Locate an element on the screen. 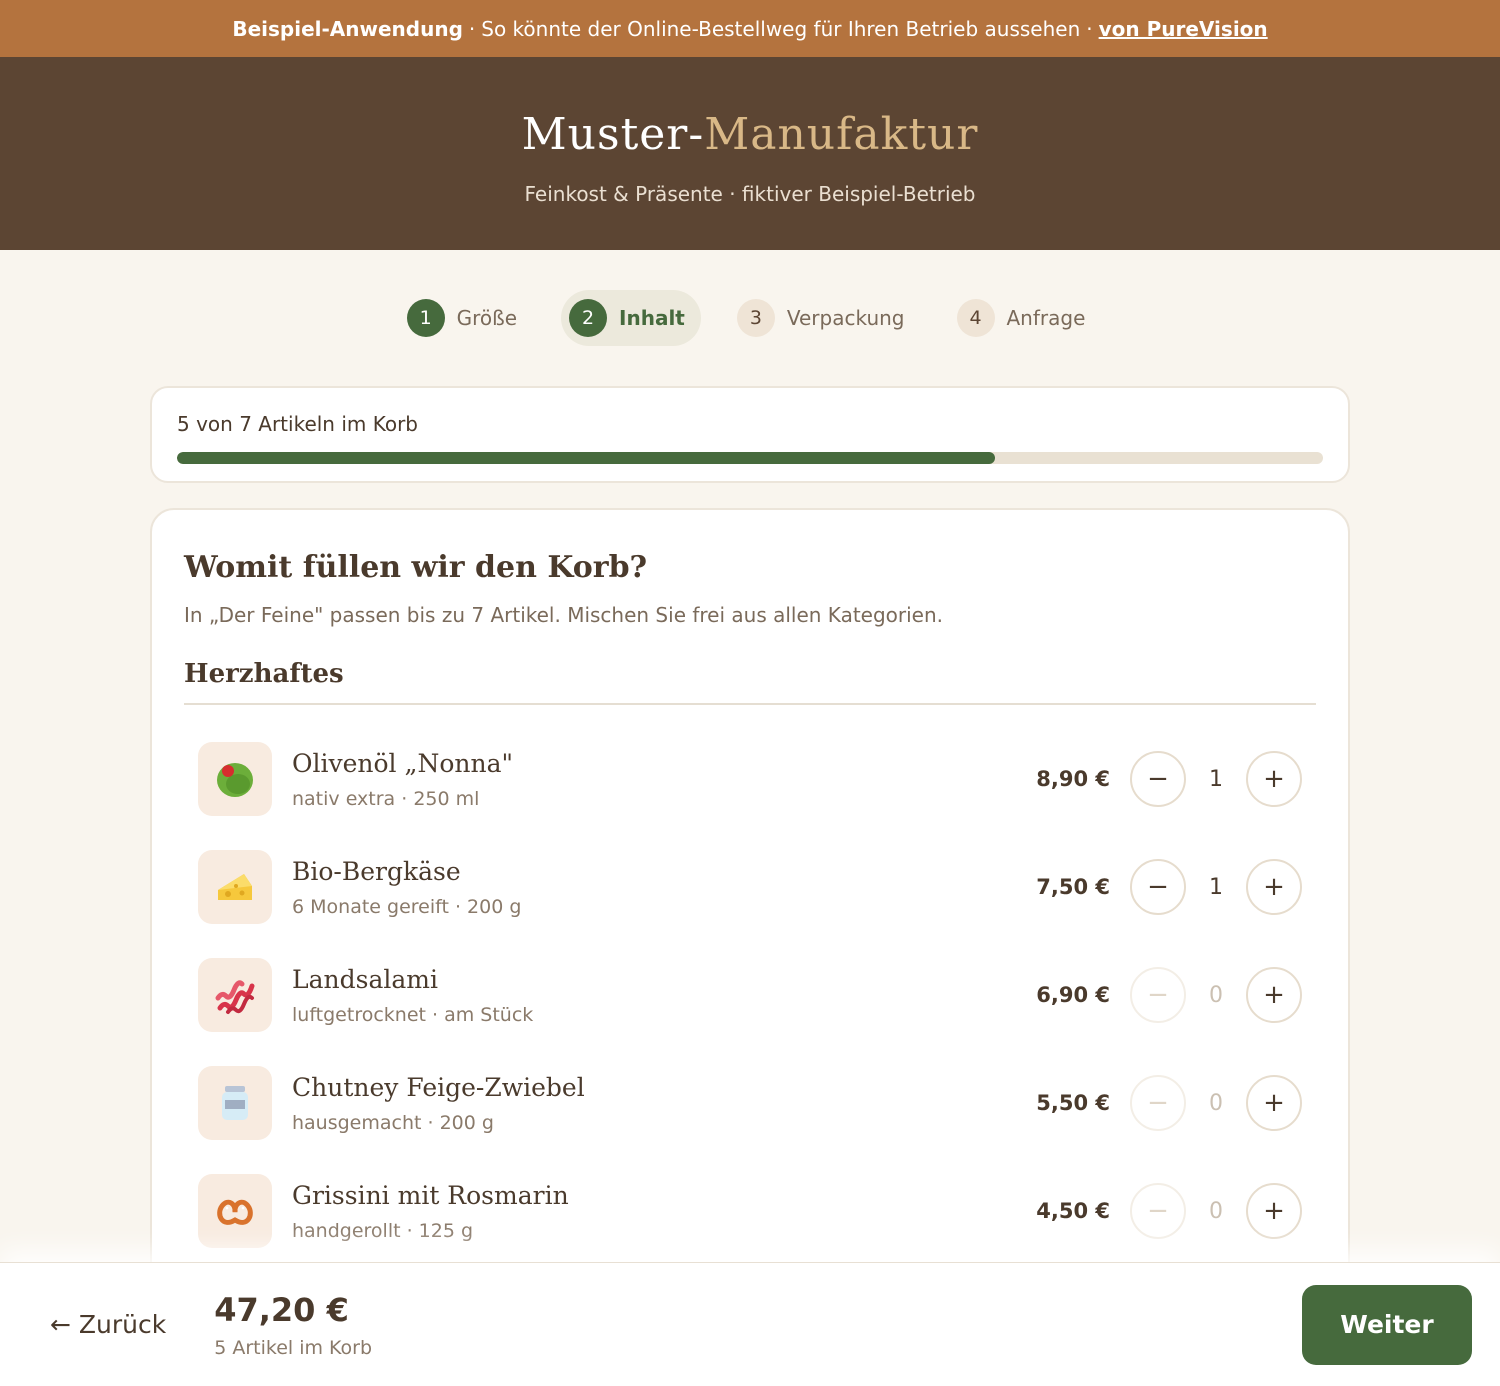 The image size is (1500, 1386). product-name: Bio-Bergkäse is located at coordinates (376, 871).